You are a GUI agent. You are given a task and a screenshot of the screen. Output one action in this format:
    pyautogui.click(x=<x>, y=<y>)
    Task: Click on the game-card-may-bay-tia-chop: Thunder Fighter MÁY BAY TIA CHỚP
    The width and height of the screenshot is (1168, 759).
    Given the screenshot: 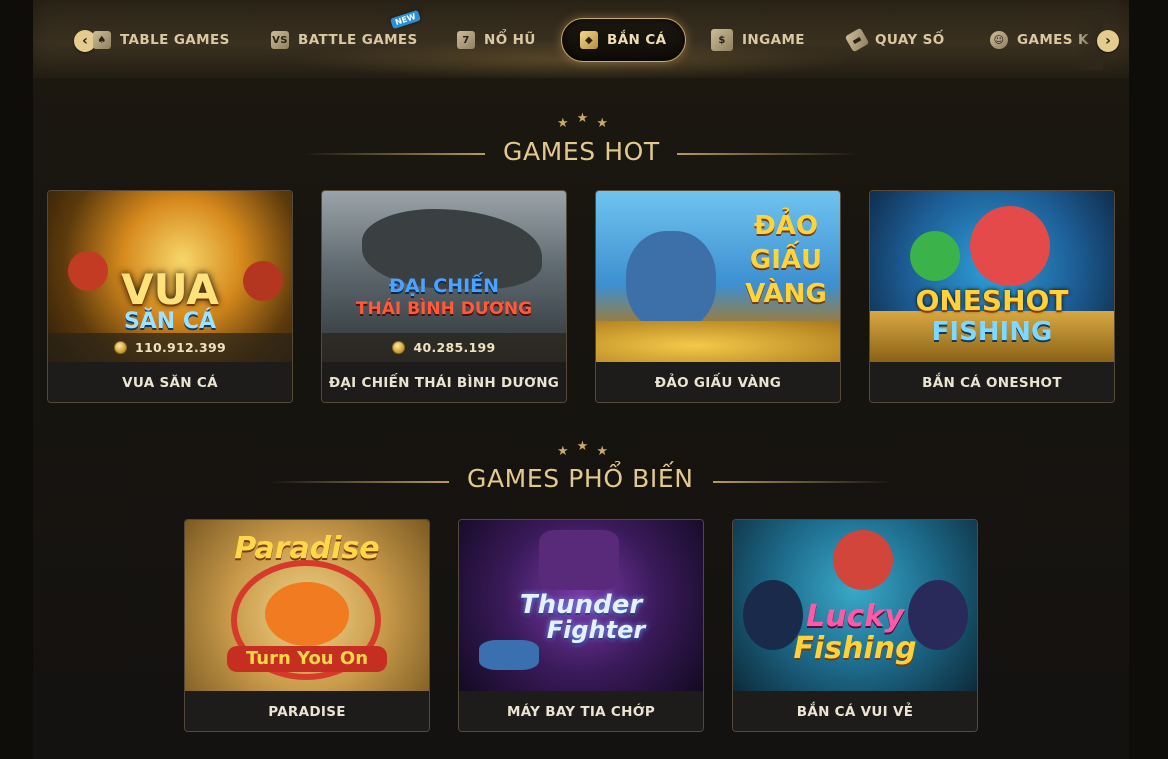 What is the action you would take?
    pyautogui.click(x=581, y=625)
    